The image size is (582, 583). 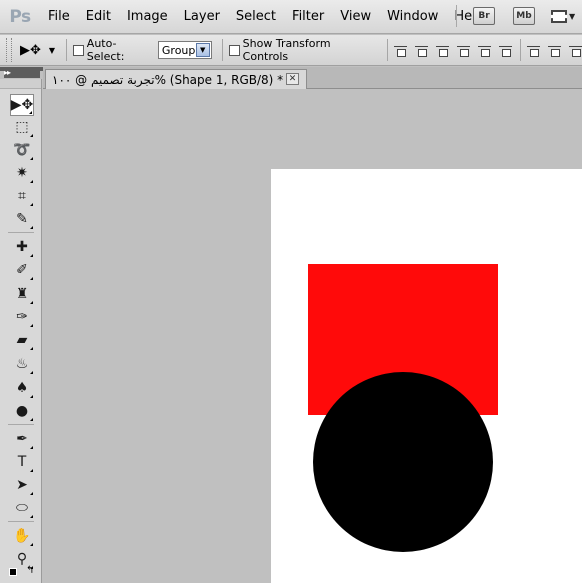 I want to click on collapse-panel-icon: ▸▸, so click(x=22, y=73).